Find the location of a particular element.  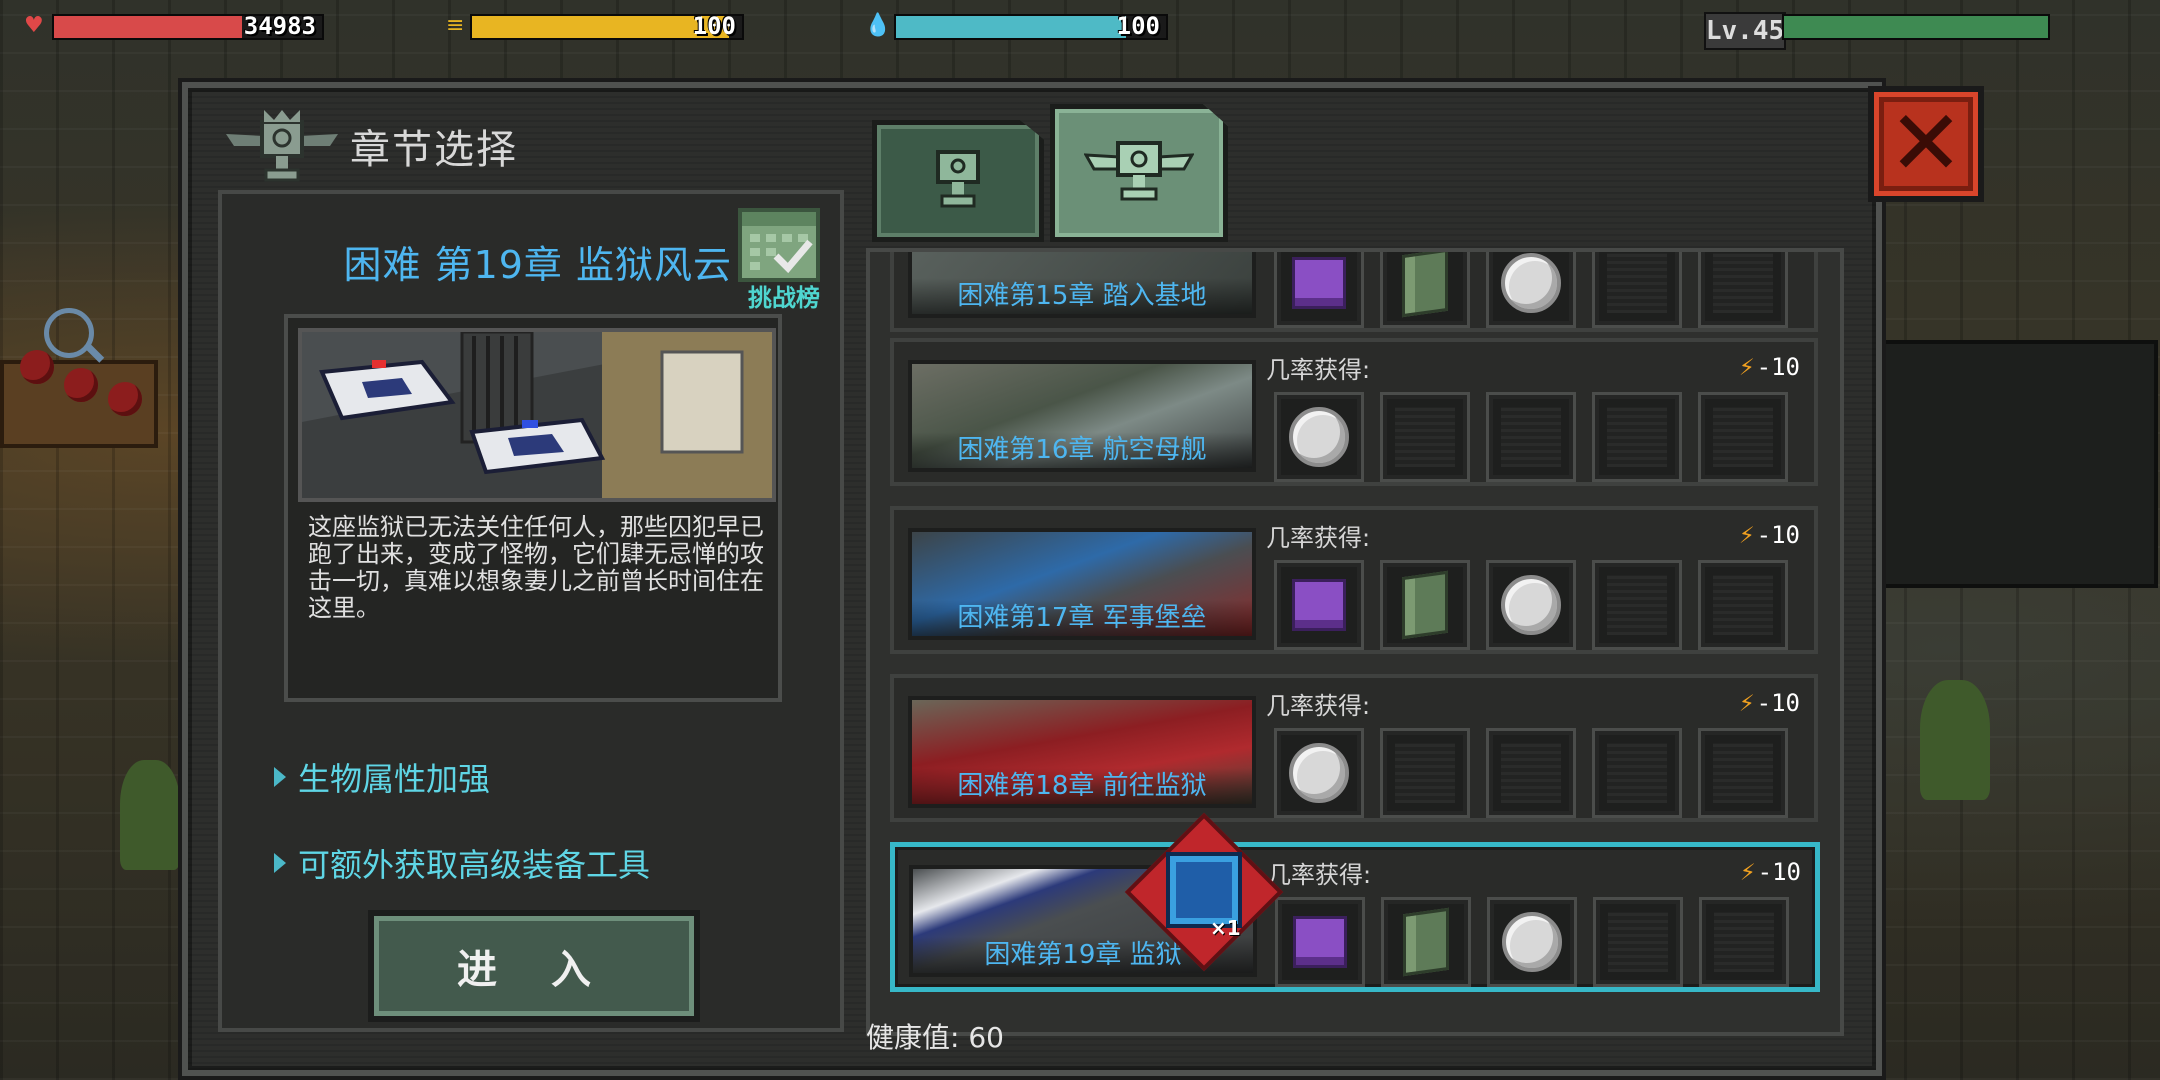

close-x-icon: ✕ is located at coordinates (1926, 143).